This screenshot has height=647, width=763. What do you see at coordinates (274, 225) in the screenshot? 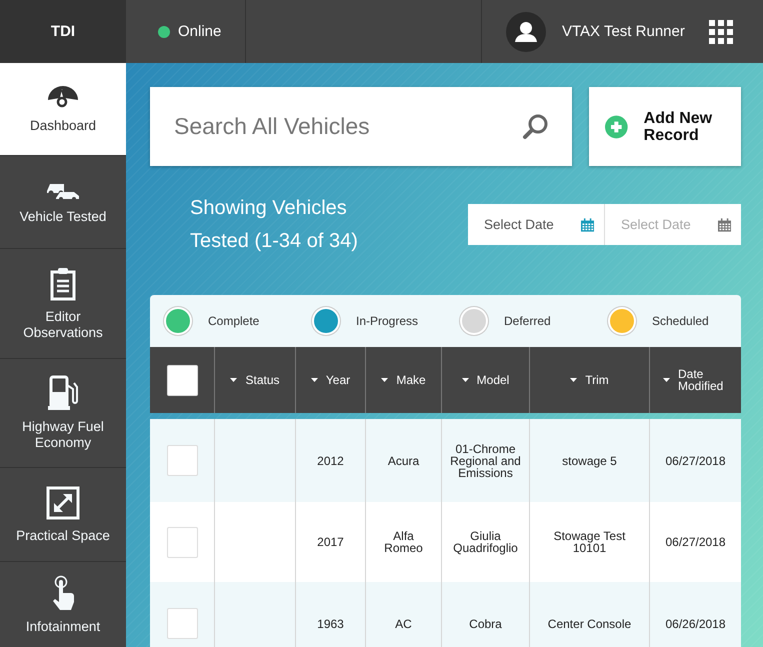
I see `results-heading: Showing Vehicles Tested (1-34 of 34)` at bounding box center [274, 225].